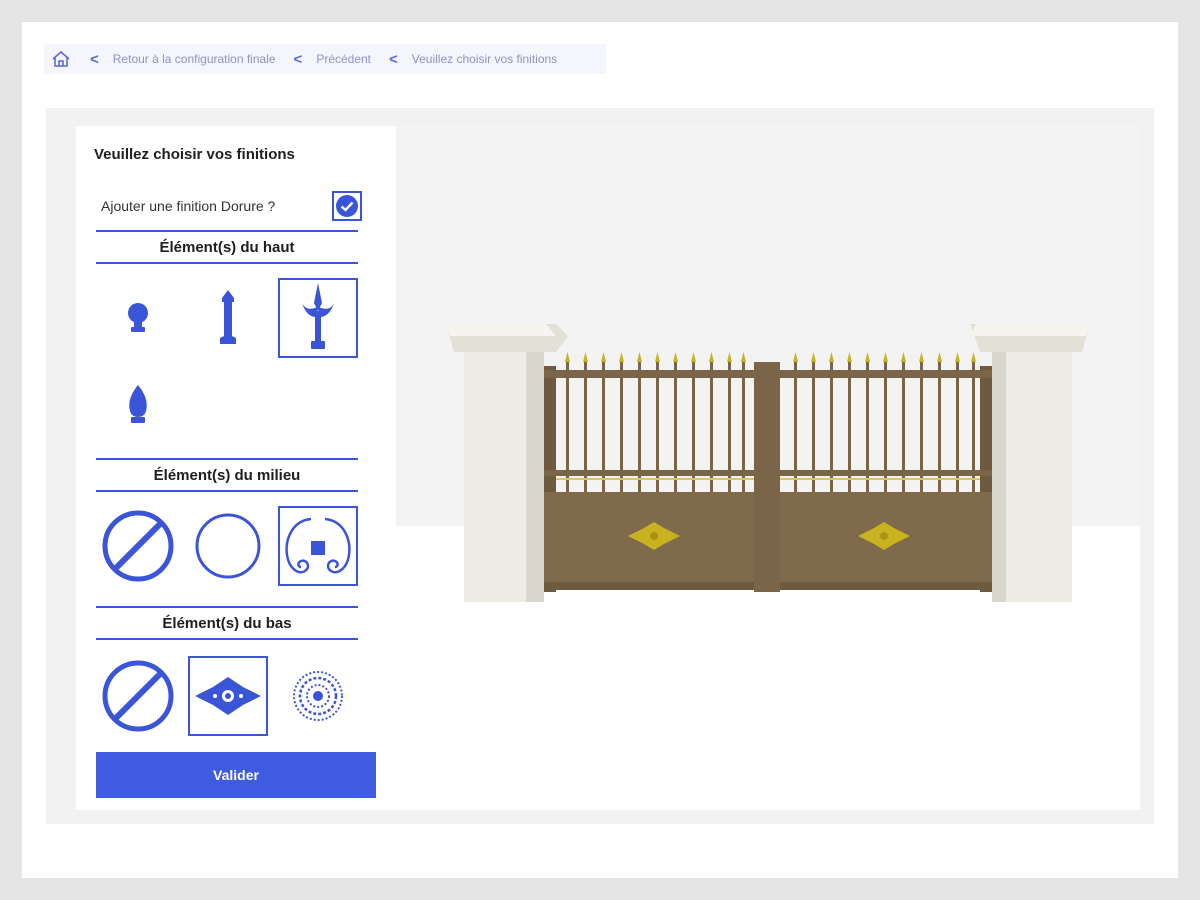 The width and height of the screenshot is (1200, 900). I want to click on breadcrumb-label: Retour à la configuration finale, so click(194, 59).